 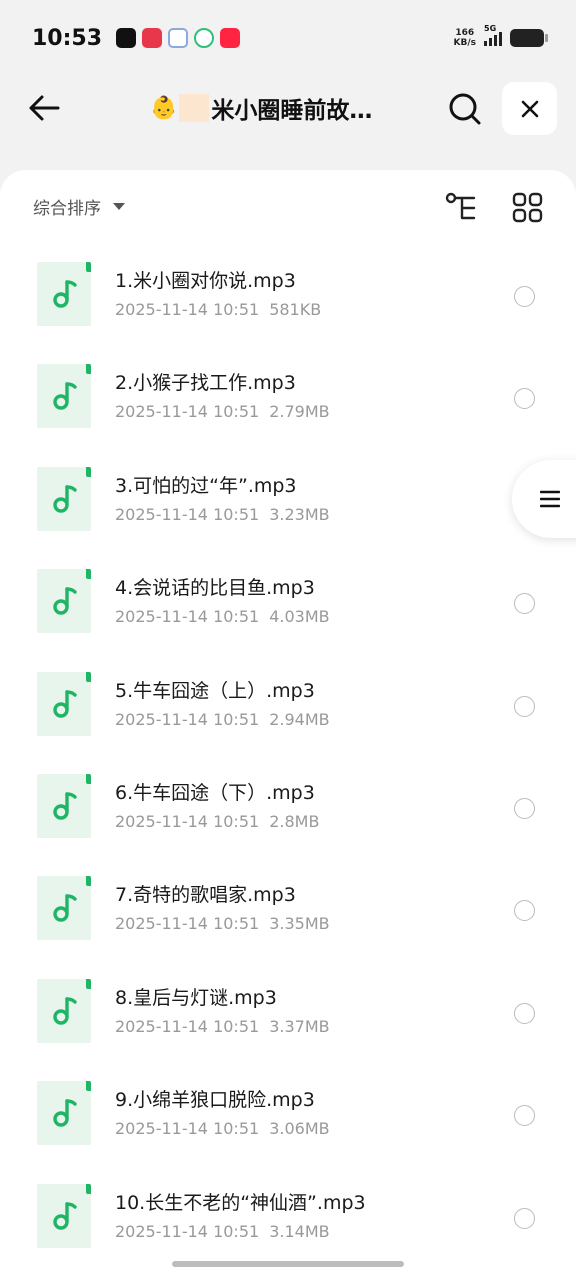 What do you see at coordinates (205, 895) in the screenshot?
I see `file-name: 7.奇特的歌唱家.mp3` at bounding box center [205, 895].